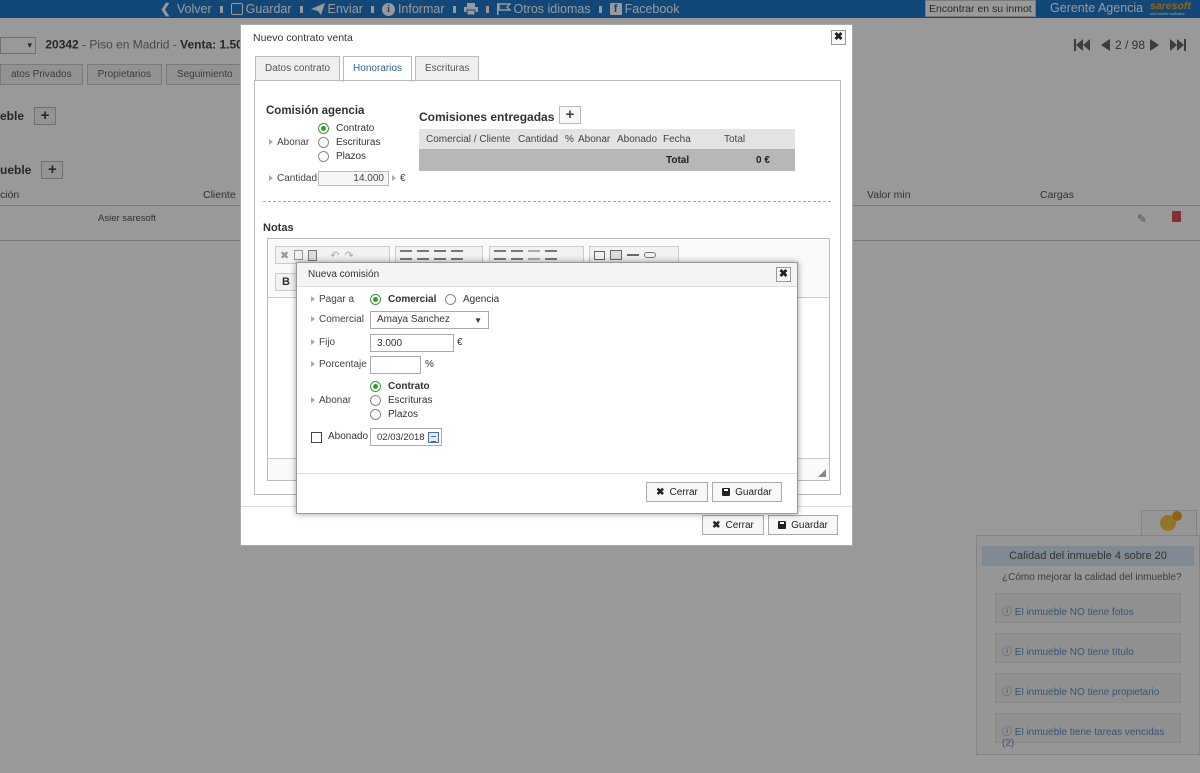 The width and height of the screenshot is (1200, 773). I want to click on tab-deeds: Escrituras, so click(447, 68).